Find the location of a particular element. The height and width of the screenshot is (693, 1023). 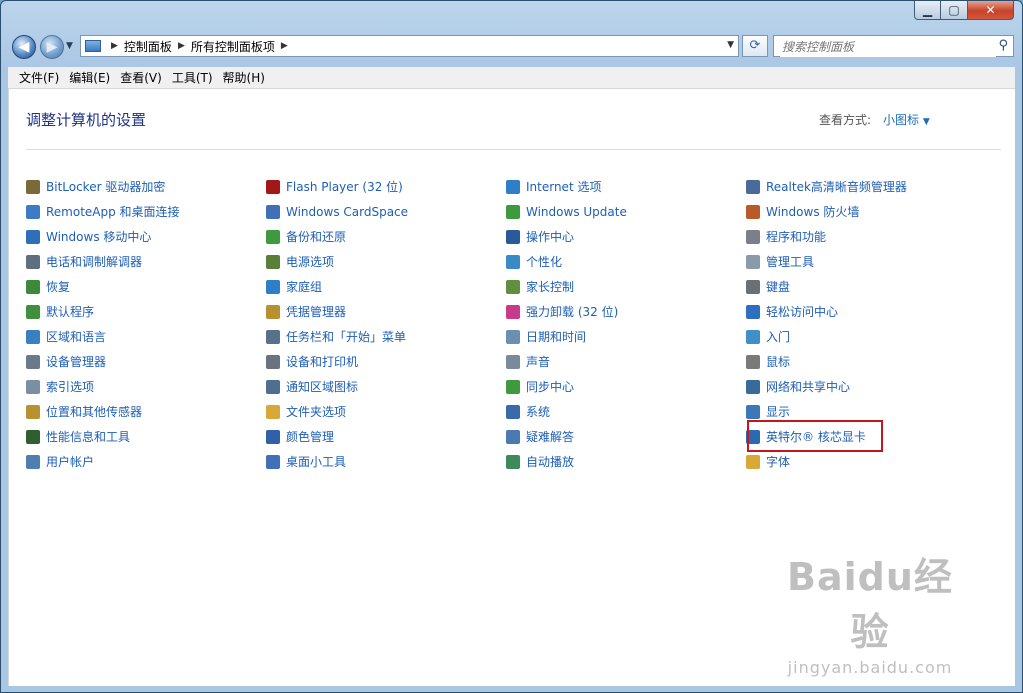

control-panel-item-label: Windows CardSpace is located at coordinates (347, 212).